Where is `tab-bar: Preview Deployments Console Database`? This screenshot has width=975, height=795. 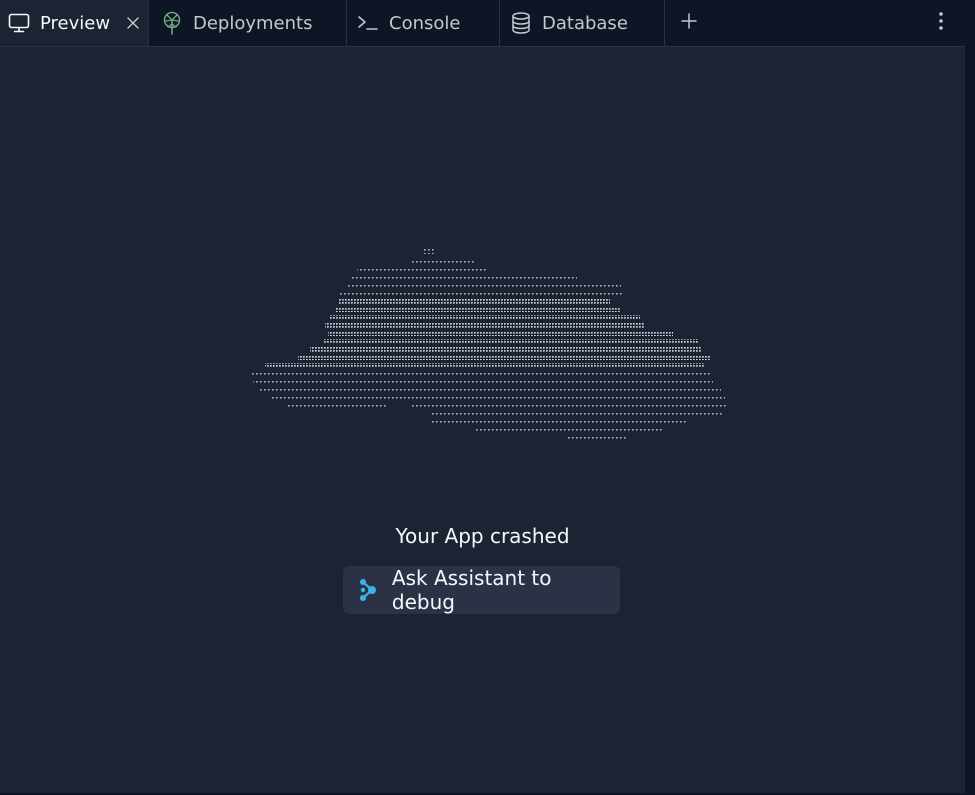
tab-bar: Preview Deployments Console Database is located at coordinates (482, 23).